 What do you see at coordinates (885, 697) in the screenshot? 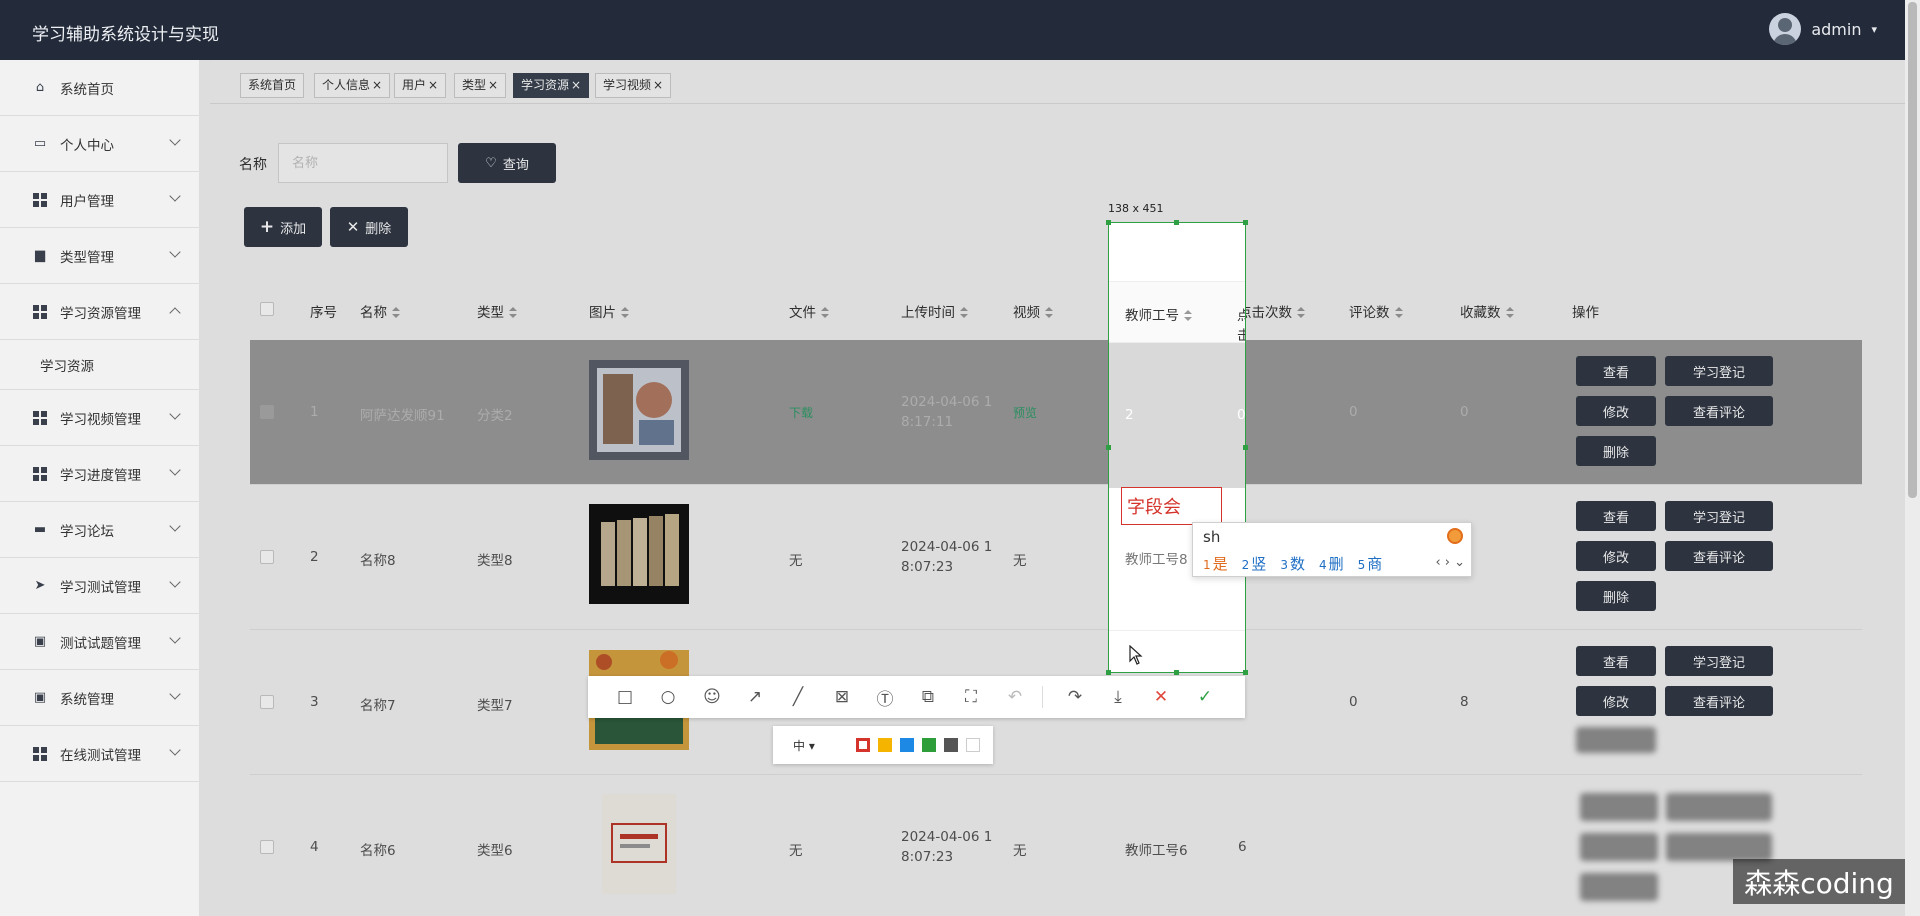
I see `text-tool-icon: Ⓣ` at bounding box center [885, 697].